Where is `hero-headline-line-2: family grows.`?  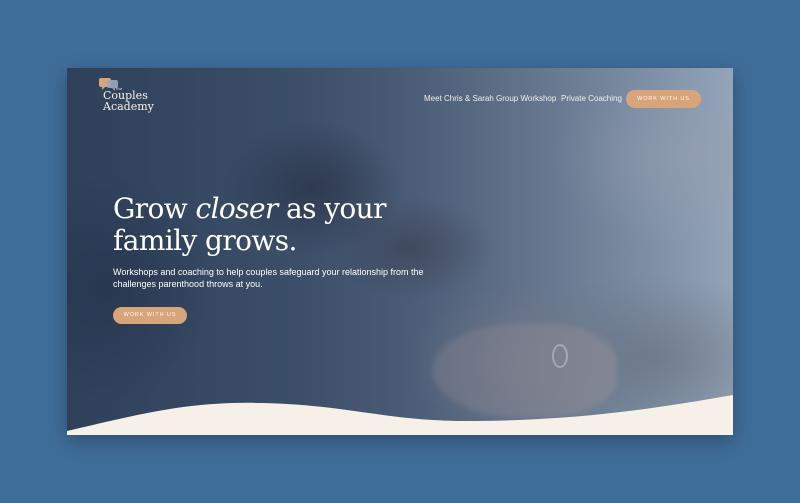 hero-headline-line-2: family grows. is located at coordinates (205, 240).